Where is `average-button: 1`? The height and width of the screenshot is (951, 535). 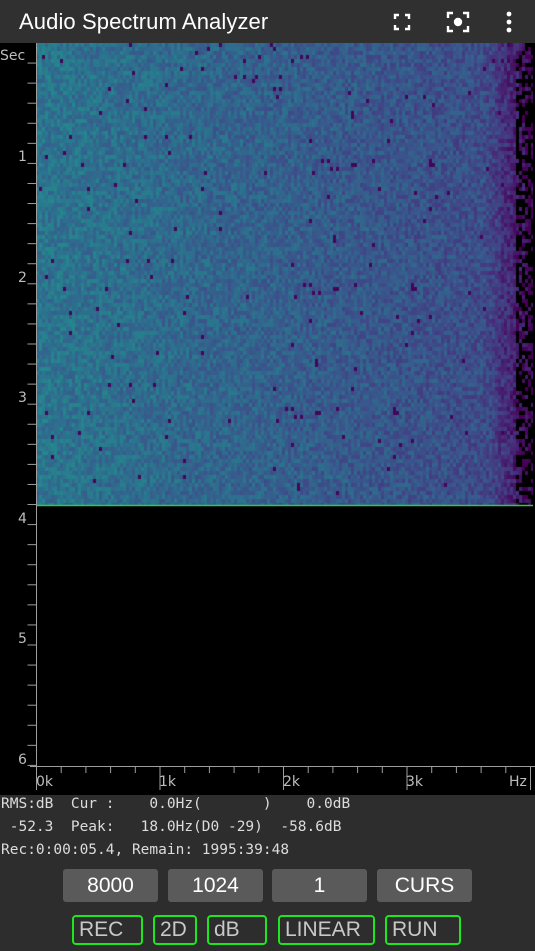 average-button: 1 is located at coordinates (319, 885).